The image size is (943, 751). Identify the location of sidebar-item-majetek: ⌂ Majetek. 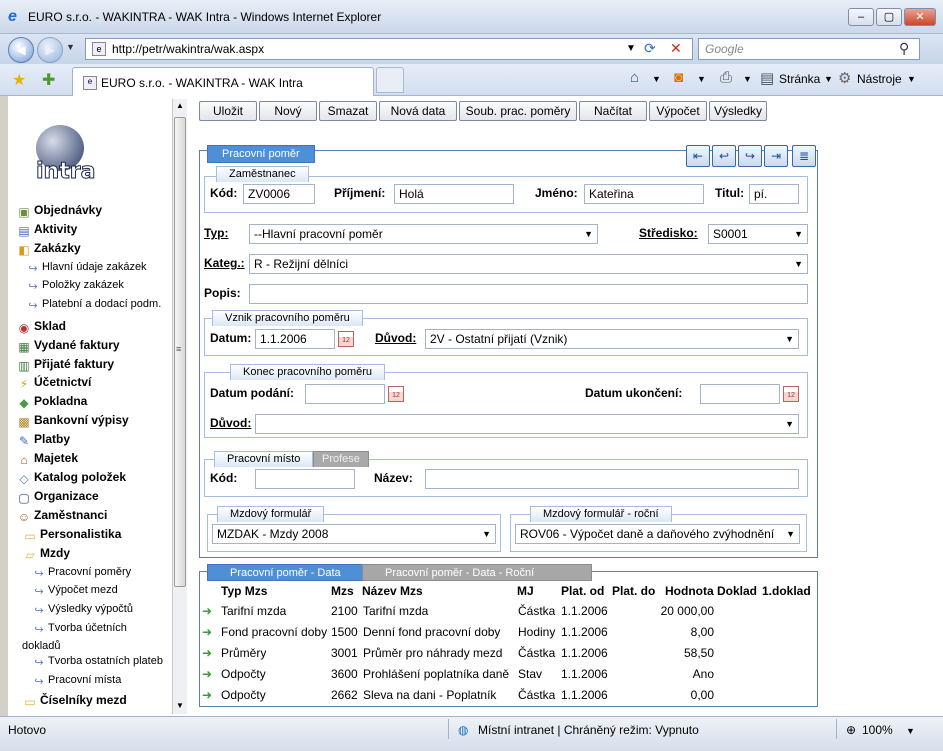
(47, 460).